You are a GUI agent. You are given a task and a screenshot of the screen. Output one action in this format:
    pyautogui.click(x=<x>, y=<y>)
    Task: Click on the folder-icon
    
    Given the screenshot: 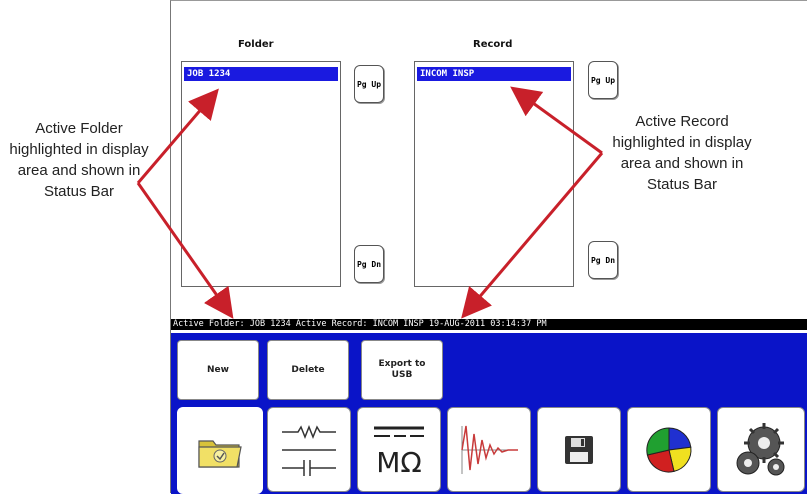 What is the action you would take?
    pyautogui.click(x=220, y=453)
    